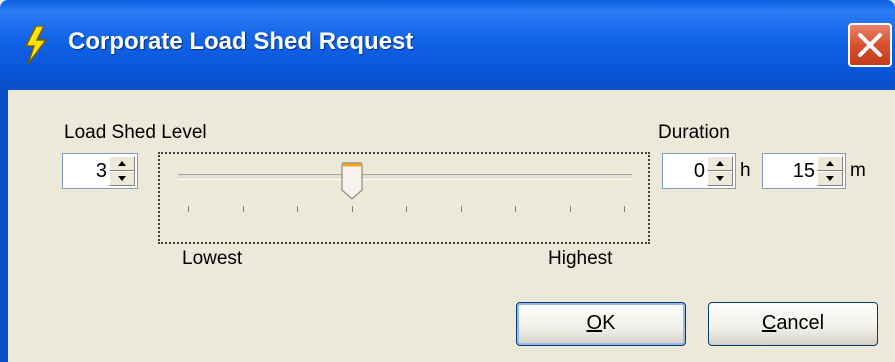 Image resolution: width=895 pixels, height=362 pixels. What do you see at coordinates (405, 177) in the screenshot?
I see `slider-track` at bounding box center [405, 177].